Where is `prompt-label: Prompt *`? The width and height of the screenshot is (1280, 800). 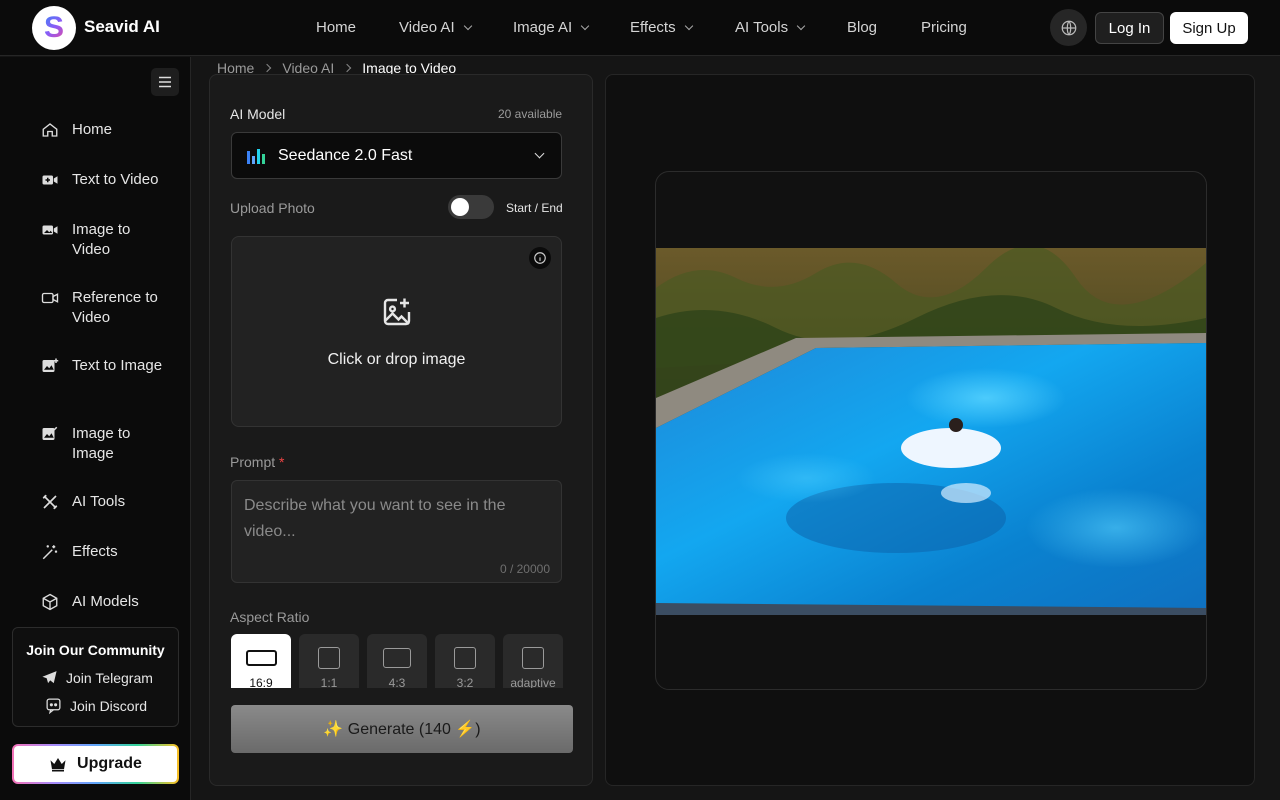 prompt-label: Prompt * is located at coordinates (257, 462).